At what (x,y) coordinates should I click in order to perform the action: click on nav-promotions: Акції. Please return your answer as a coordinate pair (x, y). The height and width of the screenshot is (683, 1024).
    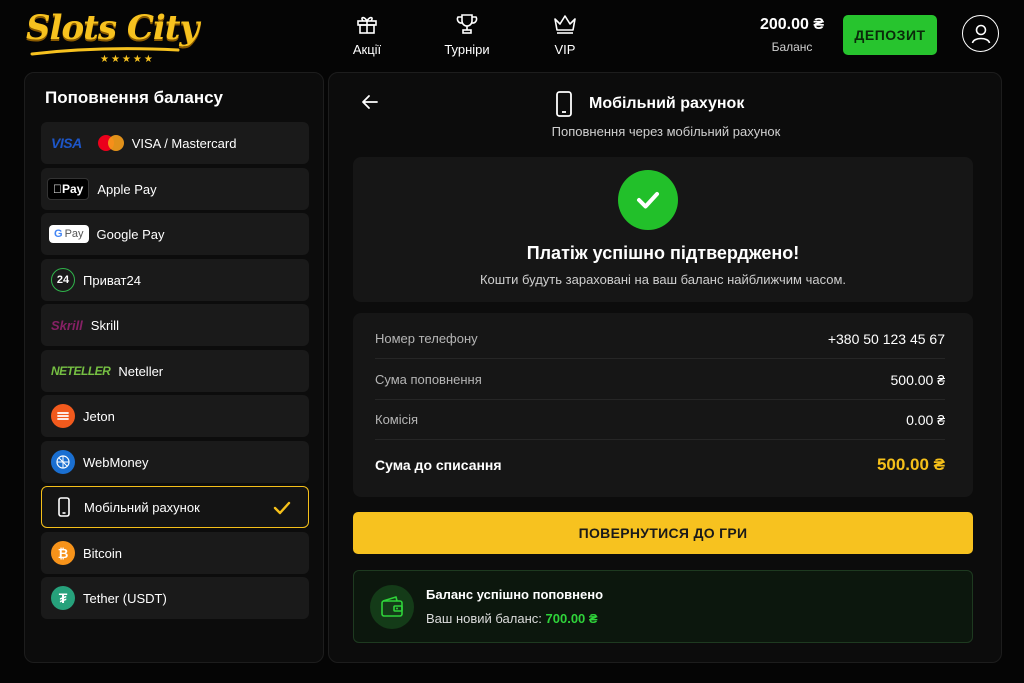
    Looking at the image, I should click on (367, 34).